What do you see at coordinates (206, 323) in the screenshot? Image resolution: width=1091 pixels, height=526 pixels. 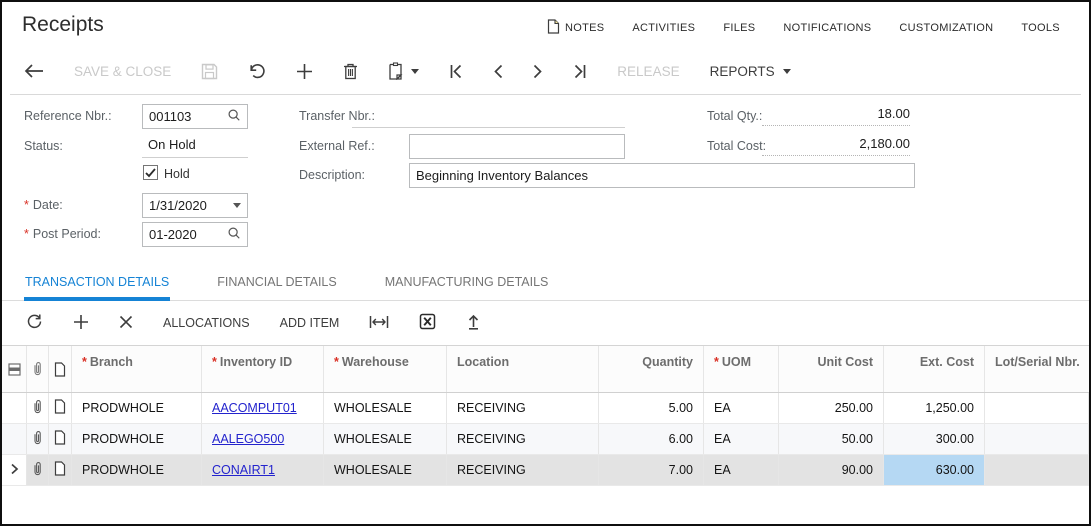 I see `allocations-button: ALLOCATIONS` at bounding box center [206, 323].